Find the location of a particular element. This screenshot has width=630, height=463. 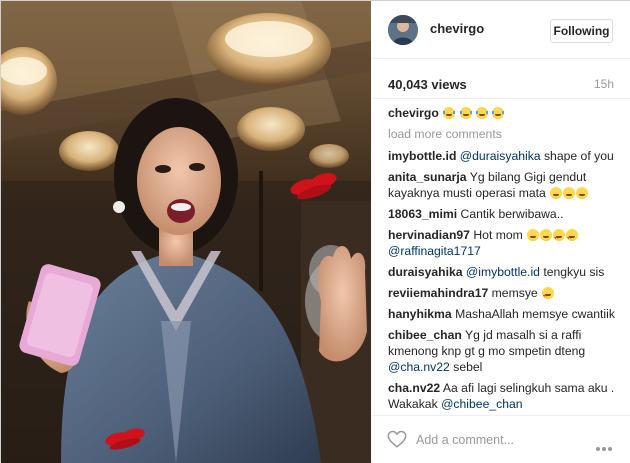

username-link: chevirgo is located at coordinates (457, 28).